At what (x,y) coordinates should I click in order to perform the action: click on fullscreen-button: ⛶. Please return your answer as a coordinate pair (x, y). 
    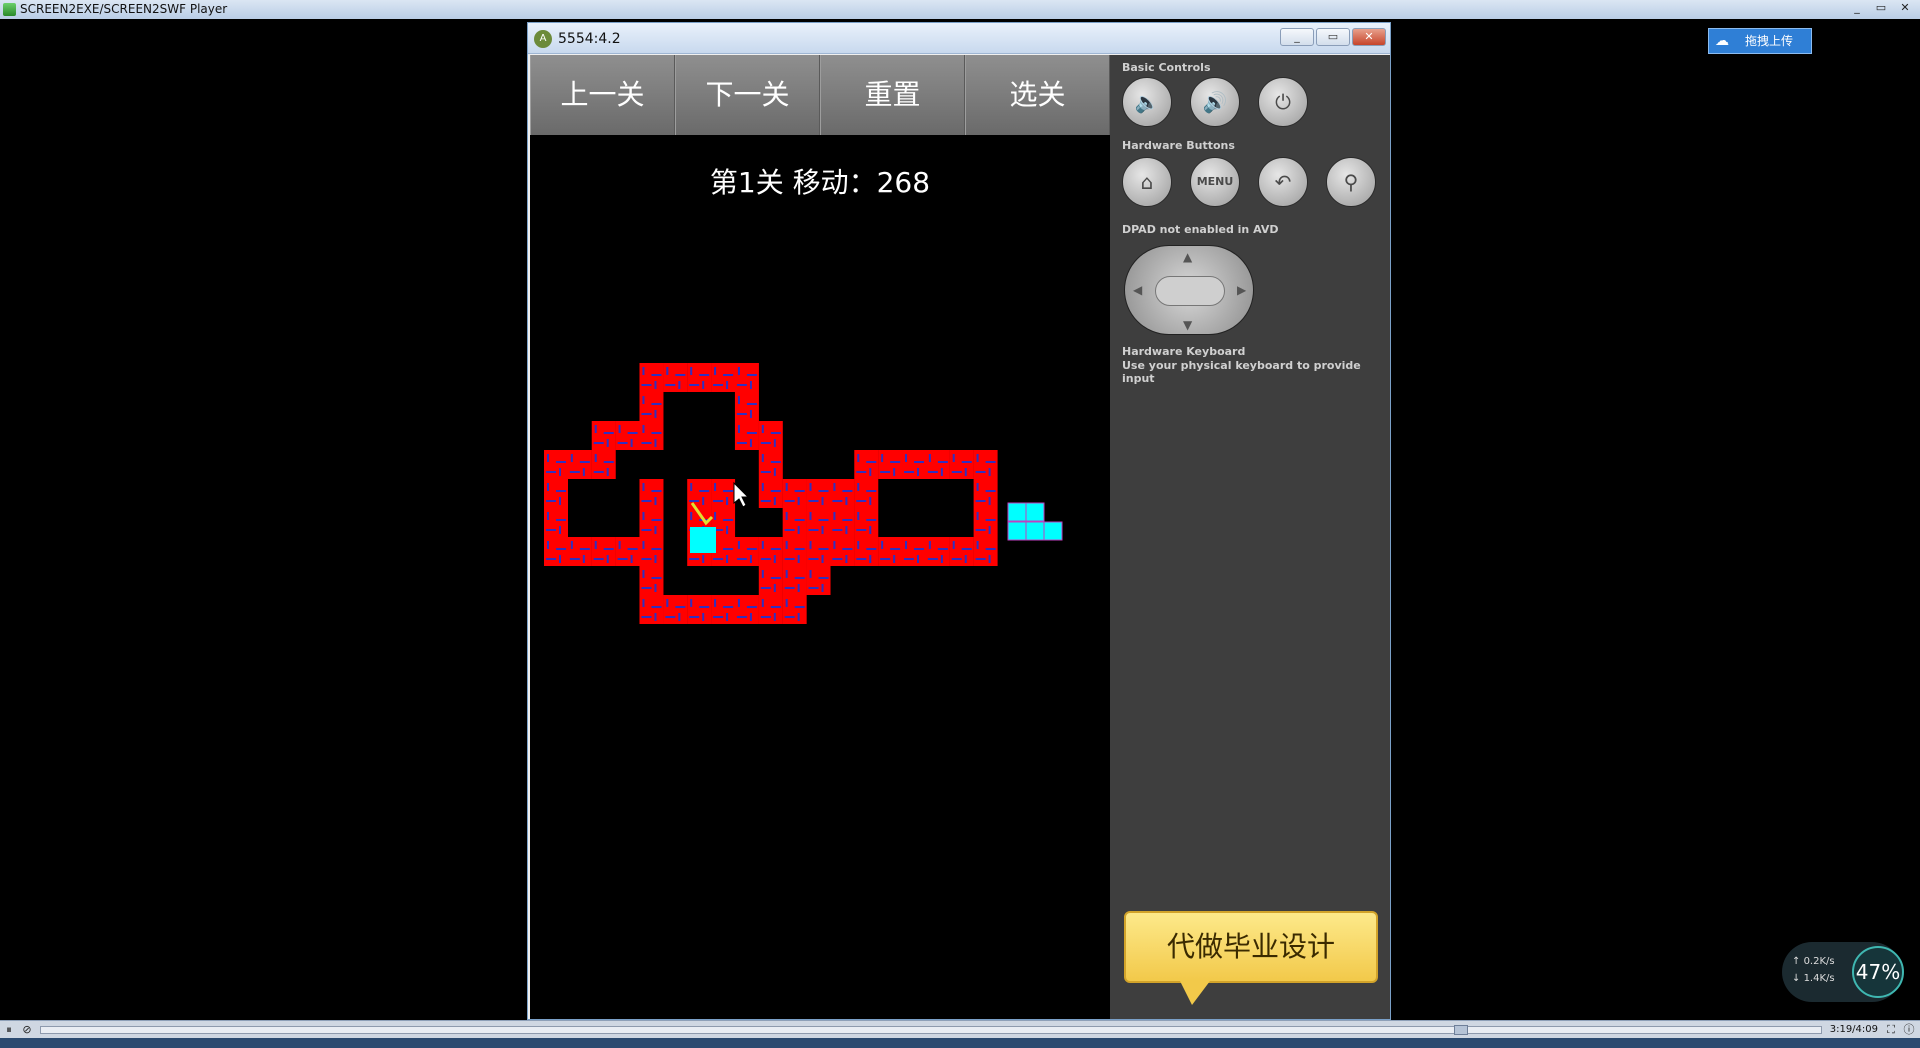
    Looking at the image, I should click on (1891, 1030).